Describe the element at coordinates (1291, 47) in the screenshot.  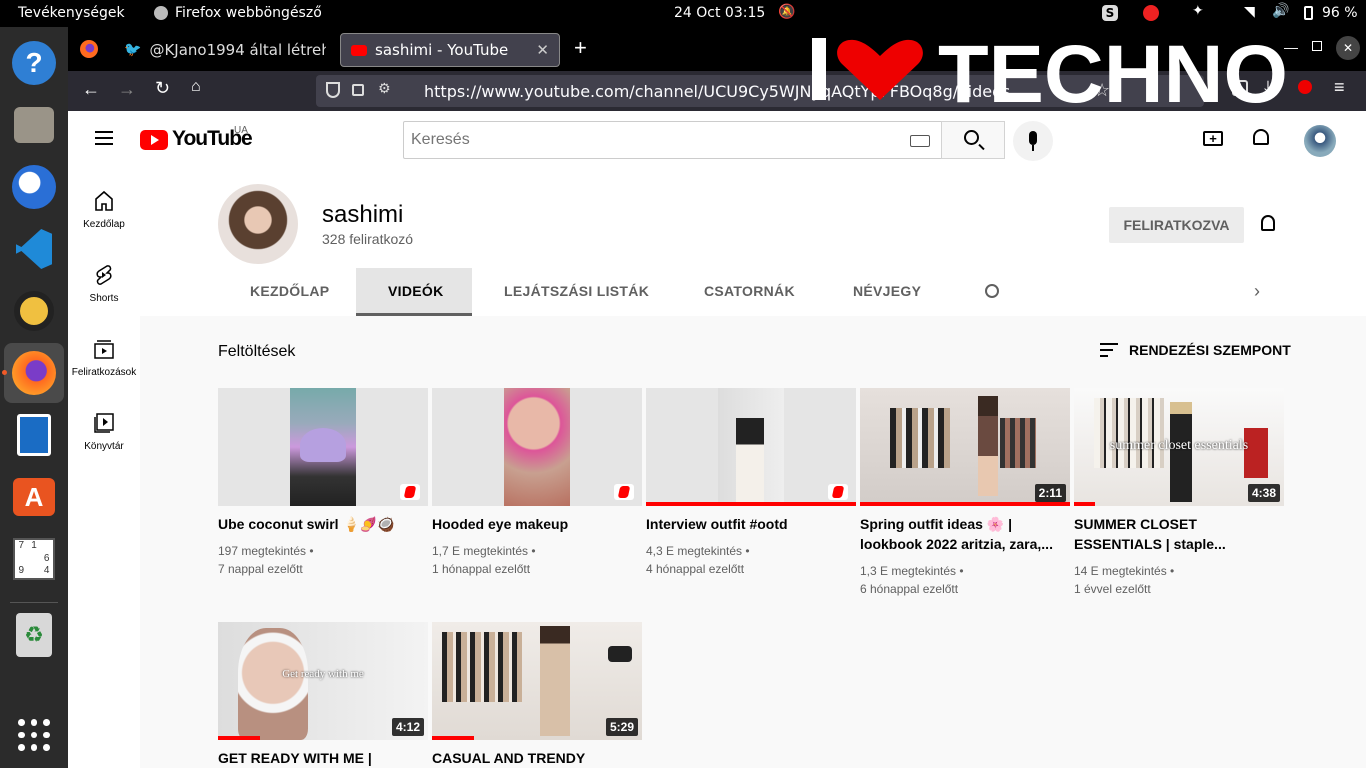
I see `minimize-icon: —` at that location.